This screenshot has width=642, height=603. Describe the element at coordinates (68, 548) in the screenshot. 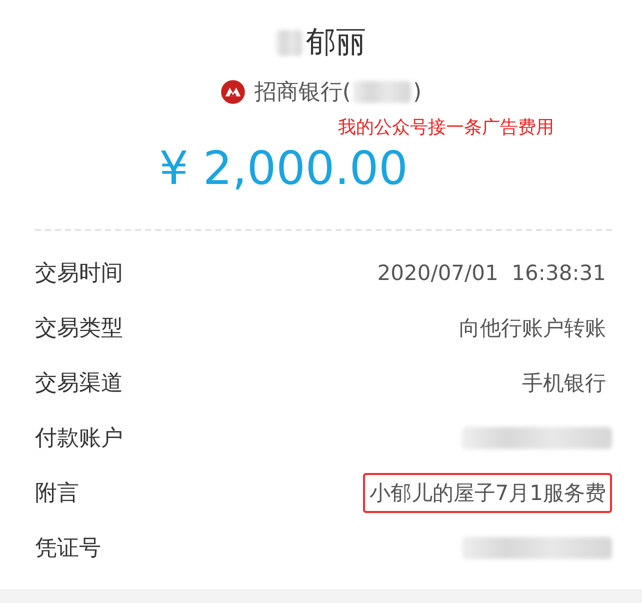

I see `detail-label: 凭证号` at that location.